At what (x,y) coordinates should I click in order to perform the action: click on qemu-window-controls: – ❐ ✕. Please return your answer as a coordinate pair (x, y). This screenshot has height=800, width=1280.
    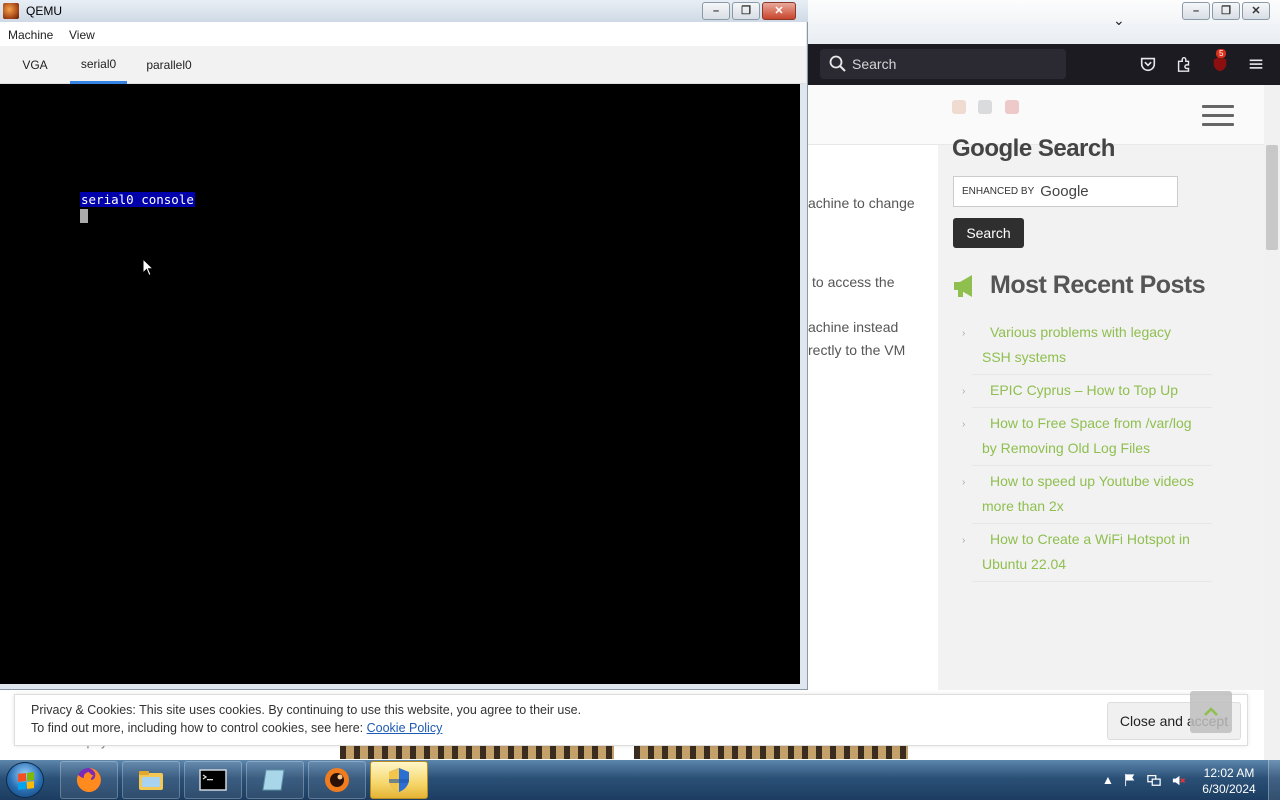
    Looking at the image, I should click on (748, 11).